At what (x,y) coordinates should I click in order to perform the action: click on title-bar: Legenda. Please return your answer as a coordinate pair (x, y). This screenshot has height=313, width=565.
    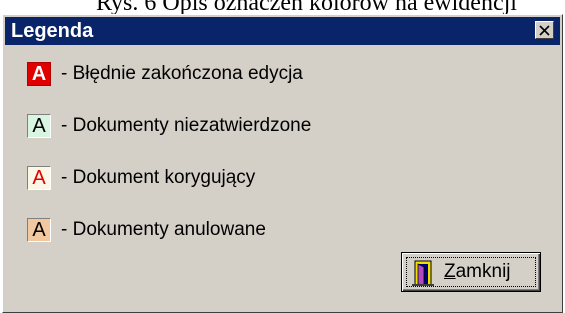
    Looking at the image, I should click on (282, 31).